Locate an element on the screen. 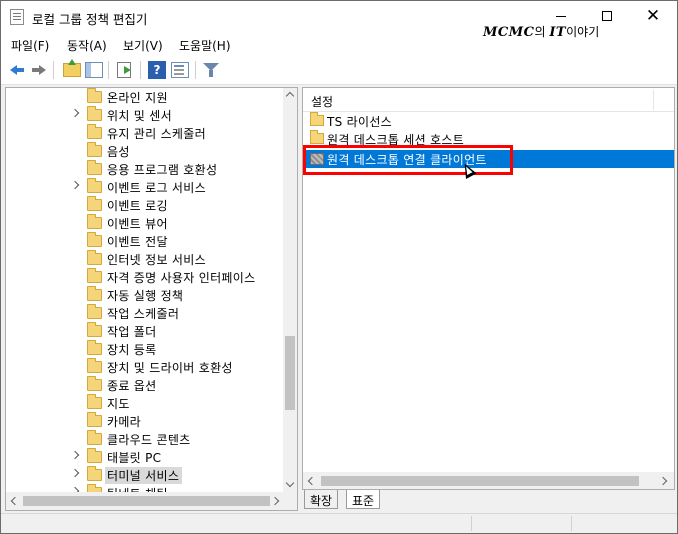 This screenshot has width=678, height=534. watermark: MCMC의 IT이야기 is located at coordinates (541, 31).